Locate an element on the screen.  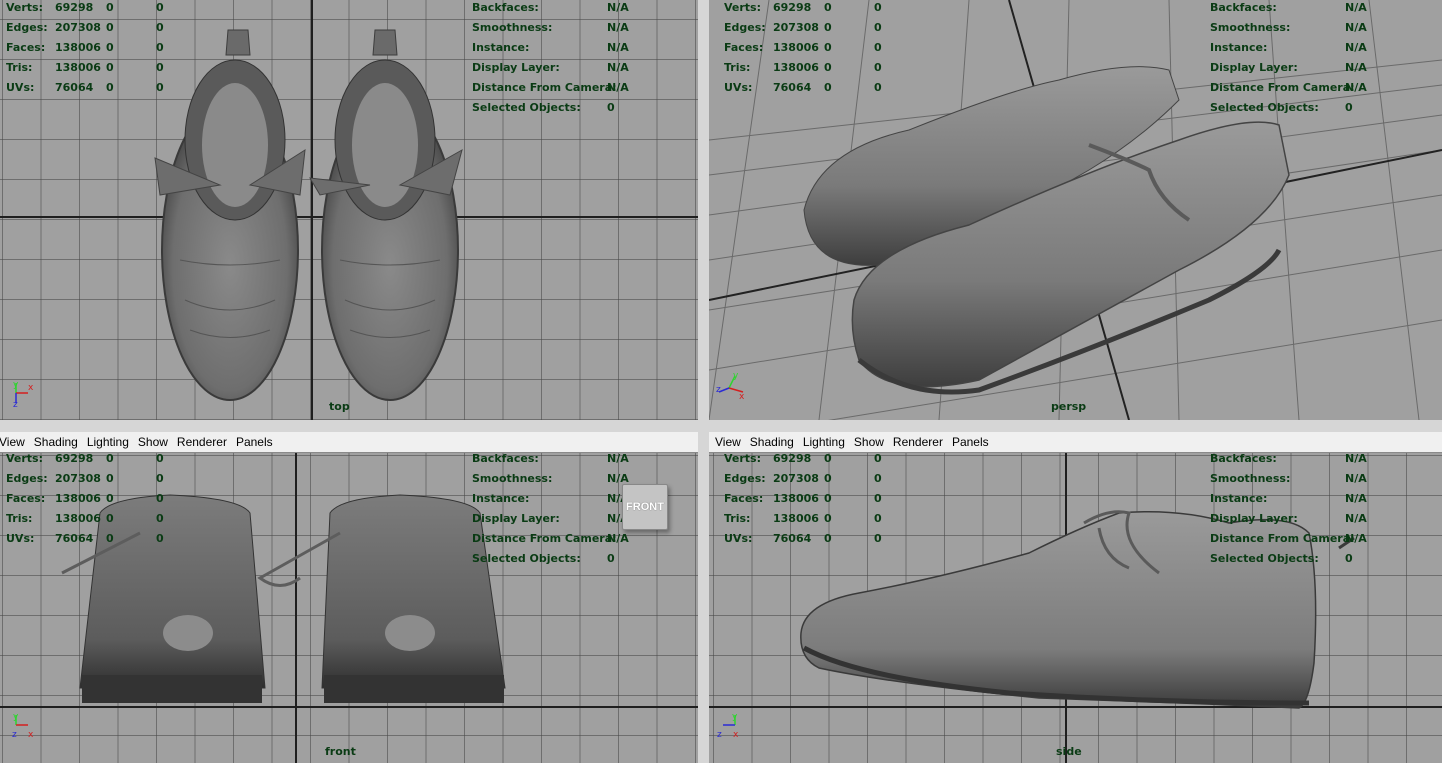
svg-text: z is located at coordinates (718, 390).